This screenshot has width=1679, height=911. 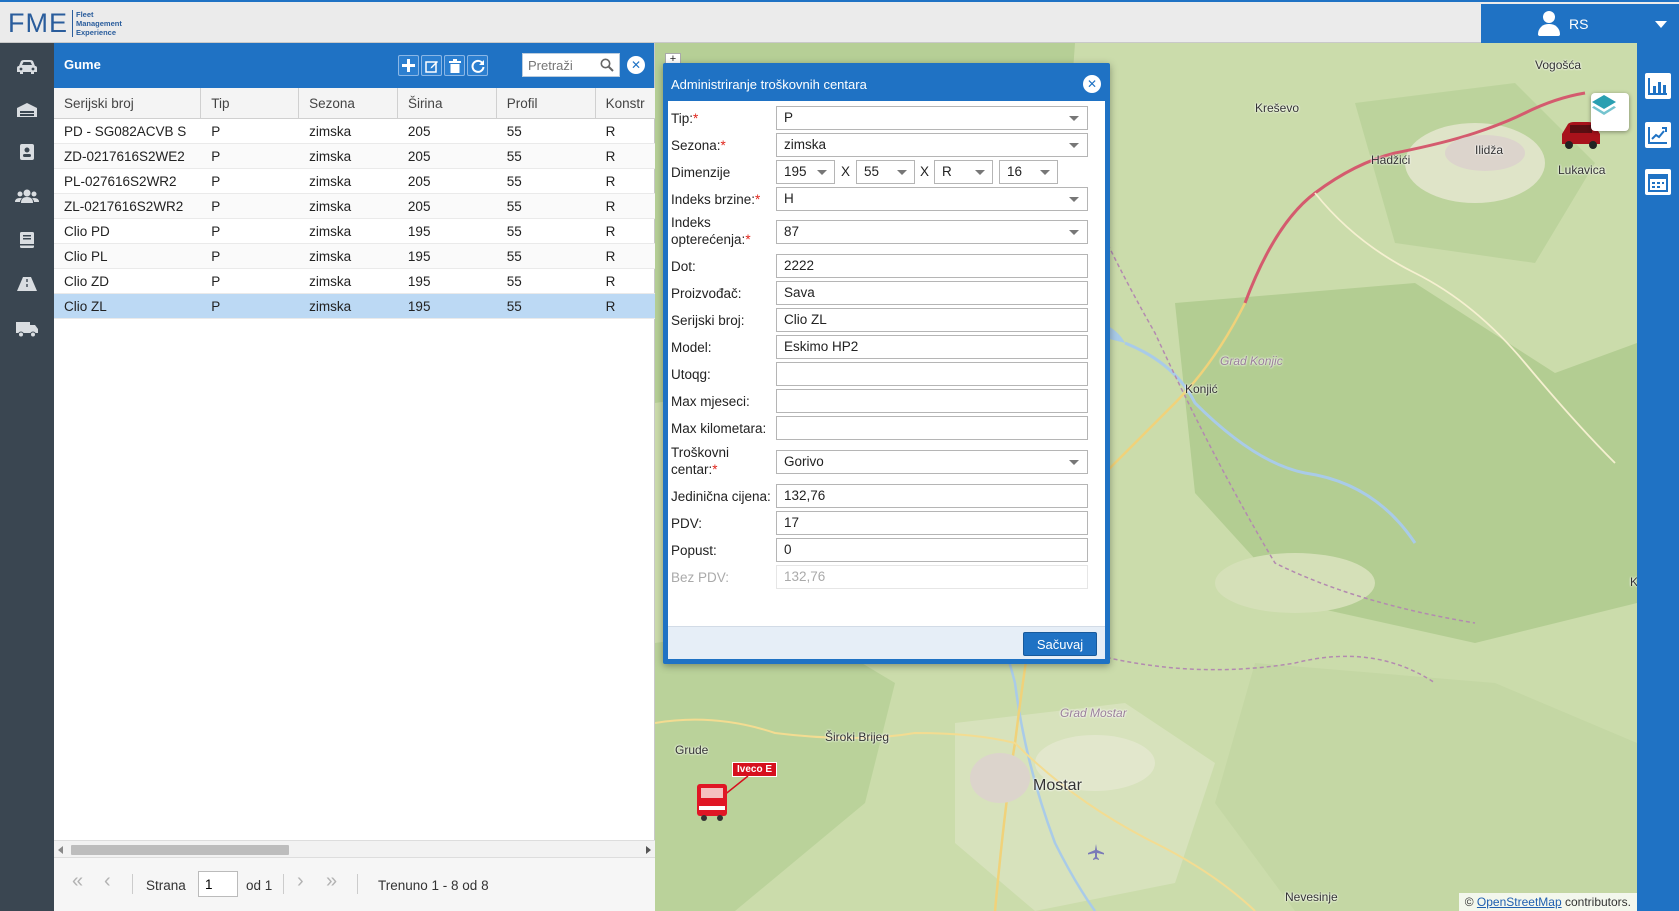 I want to click on map-label: Mostar, so click(x=1057, y=785).